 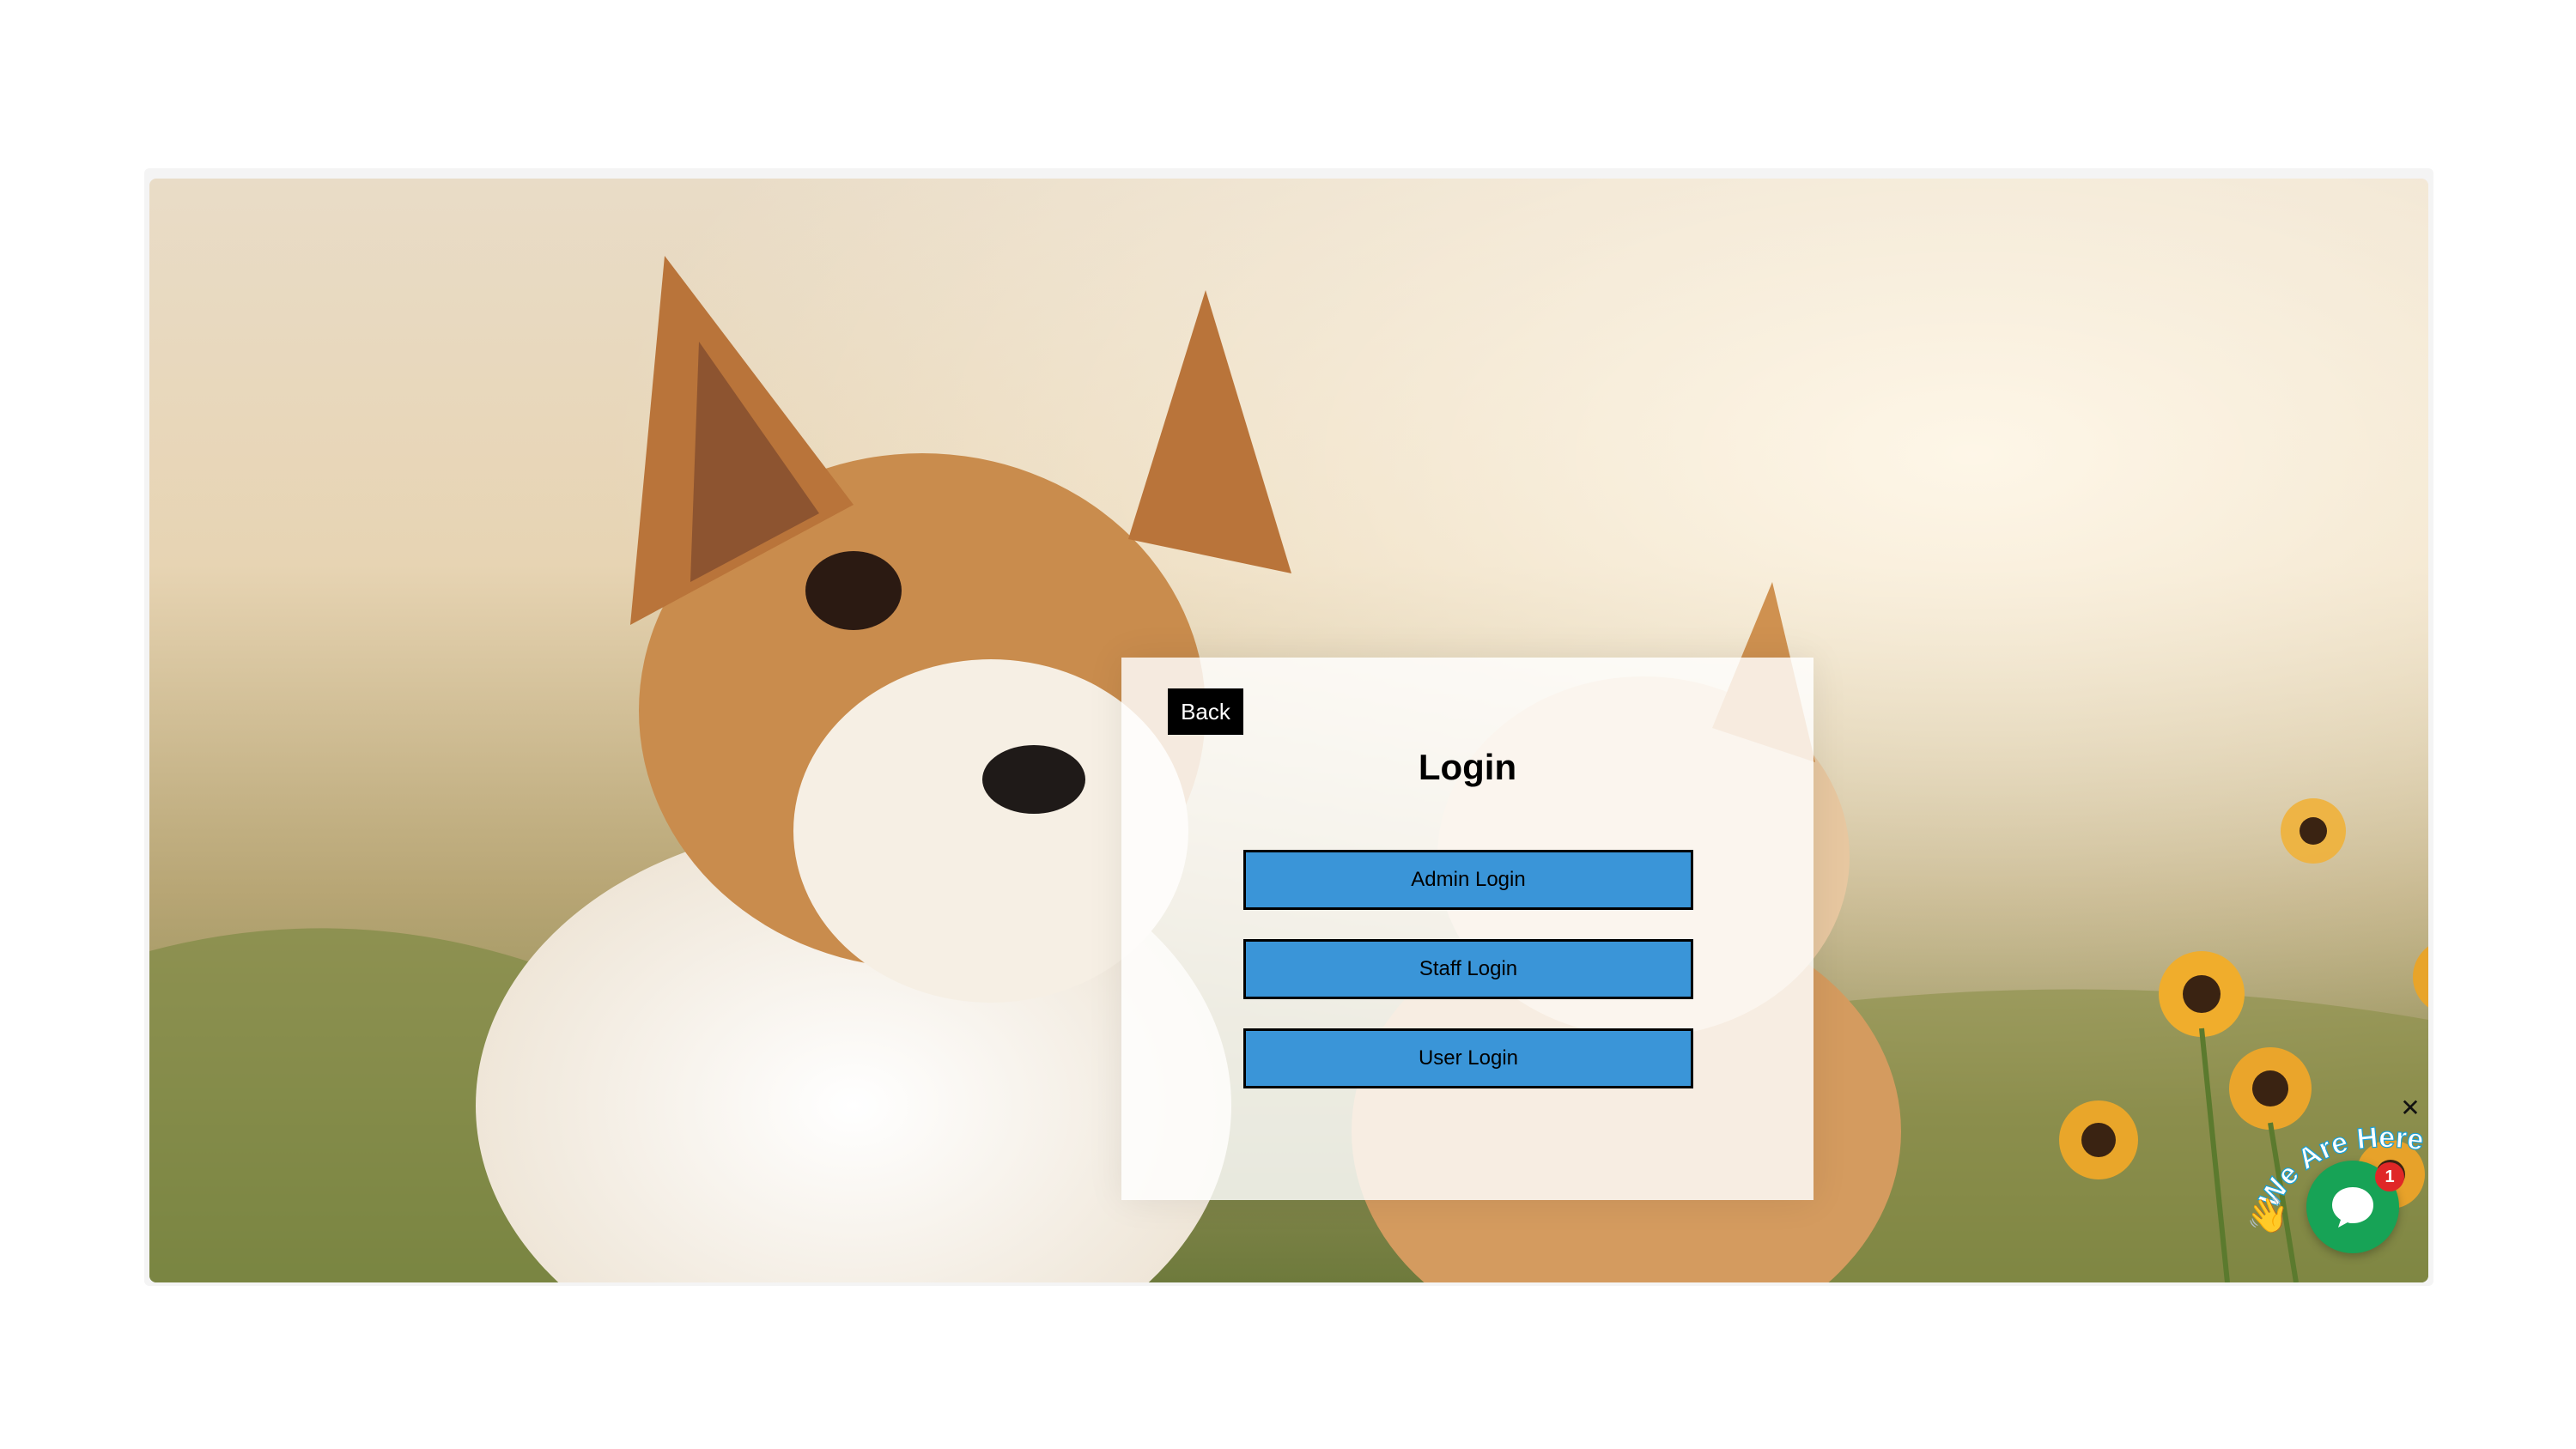 I want to click on back-button: Back, so click(x=1206, y=711).